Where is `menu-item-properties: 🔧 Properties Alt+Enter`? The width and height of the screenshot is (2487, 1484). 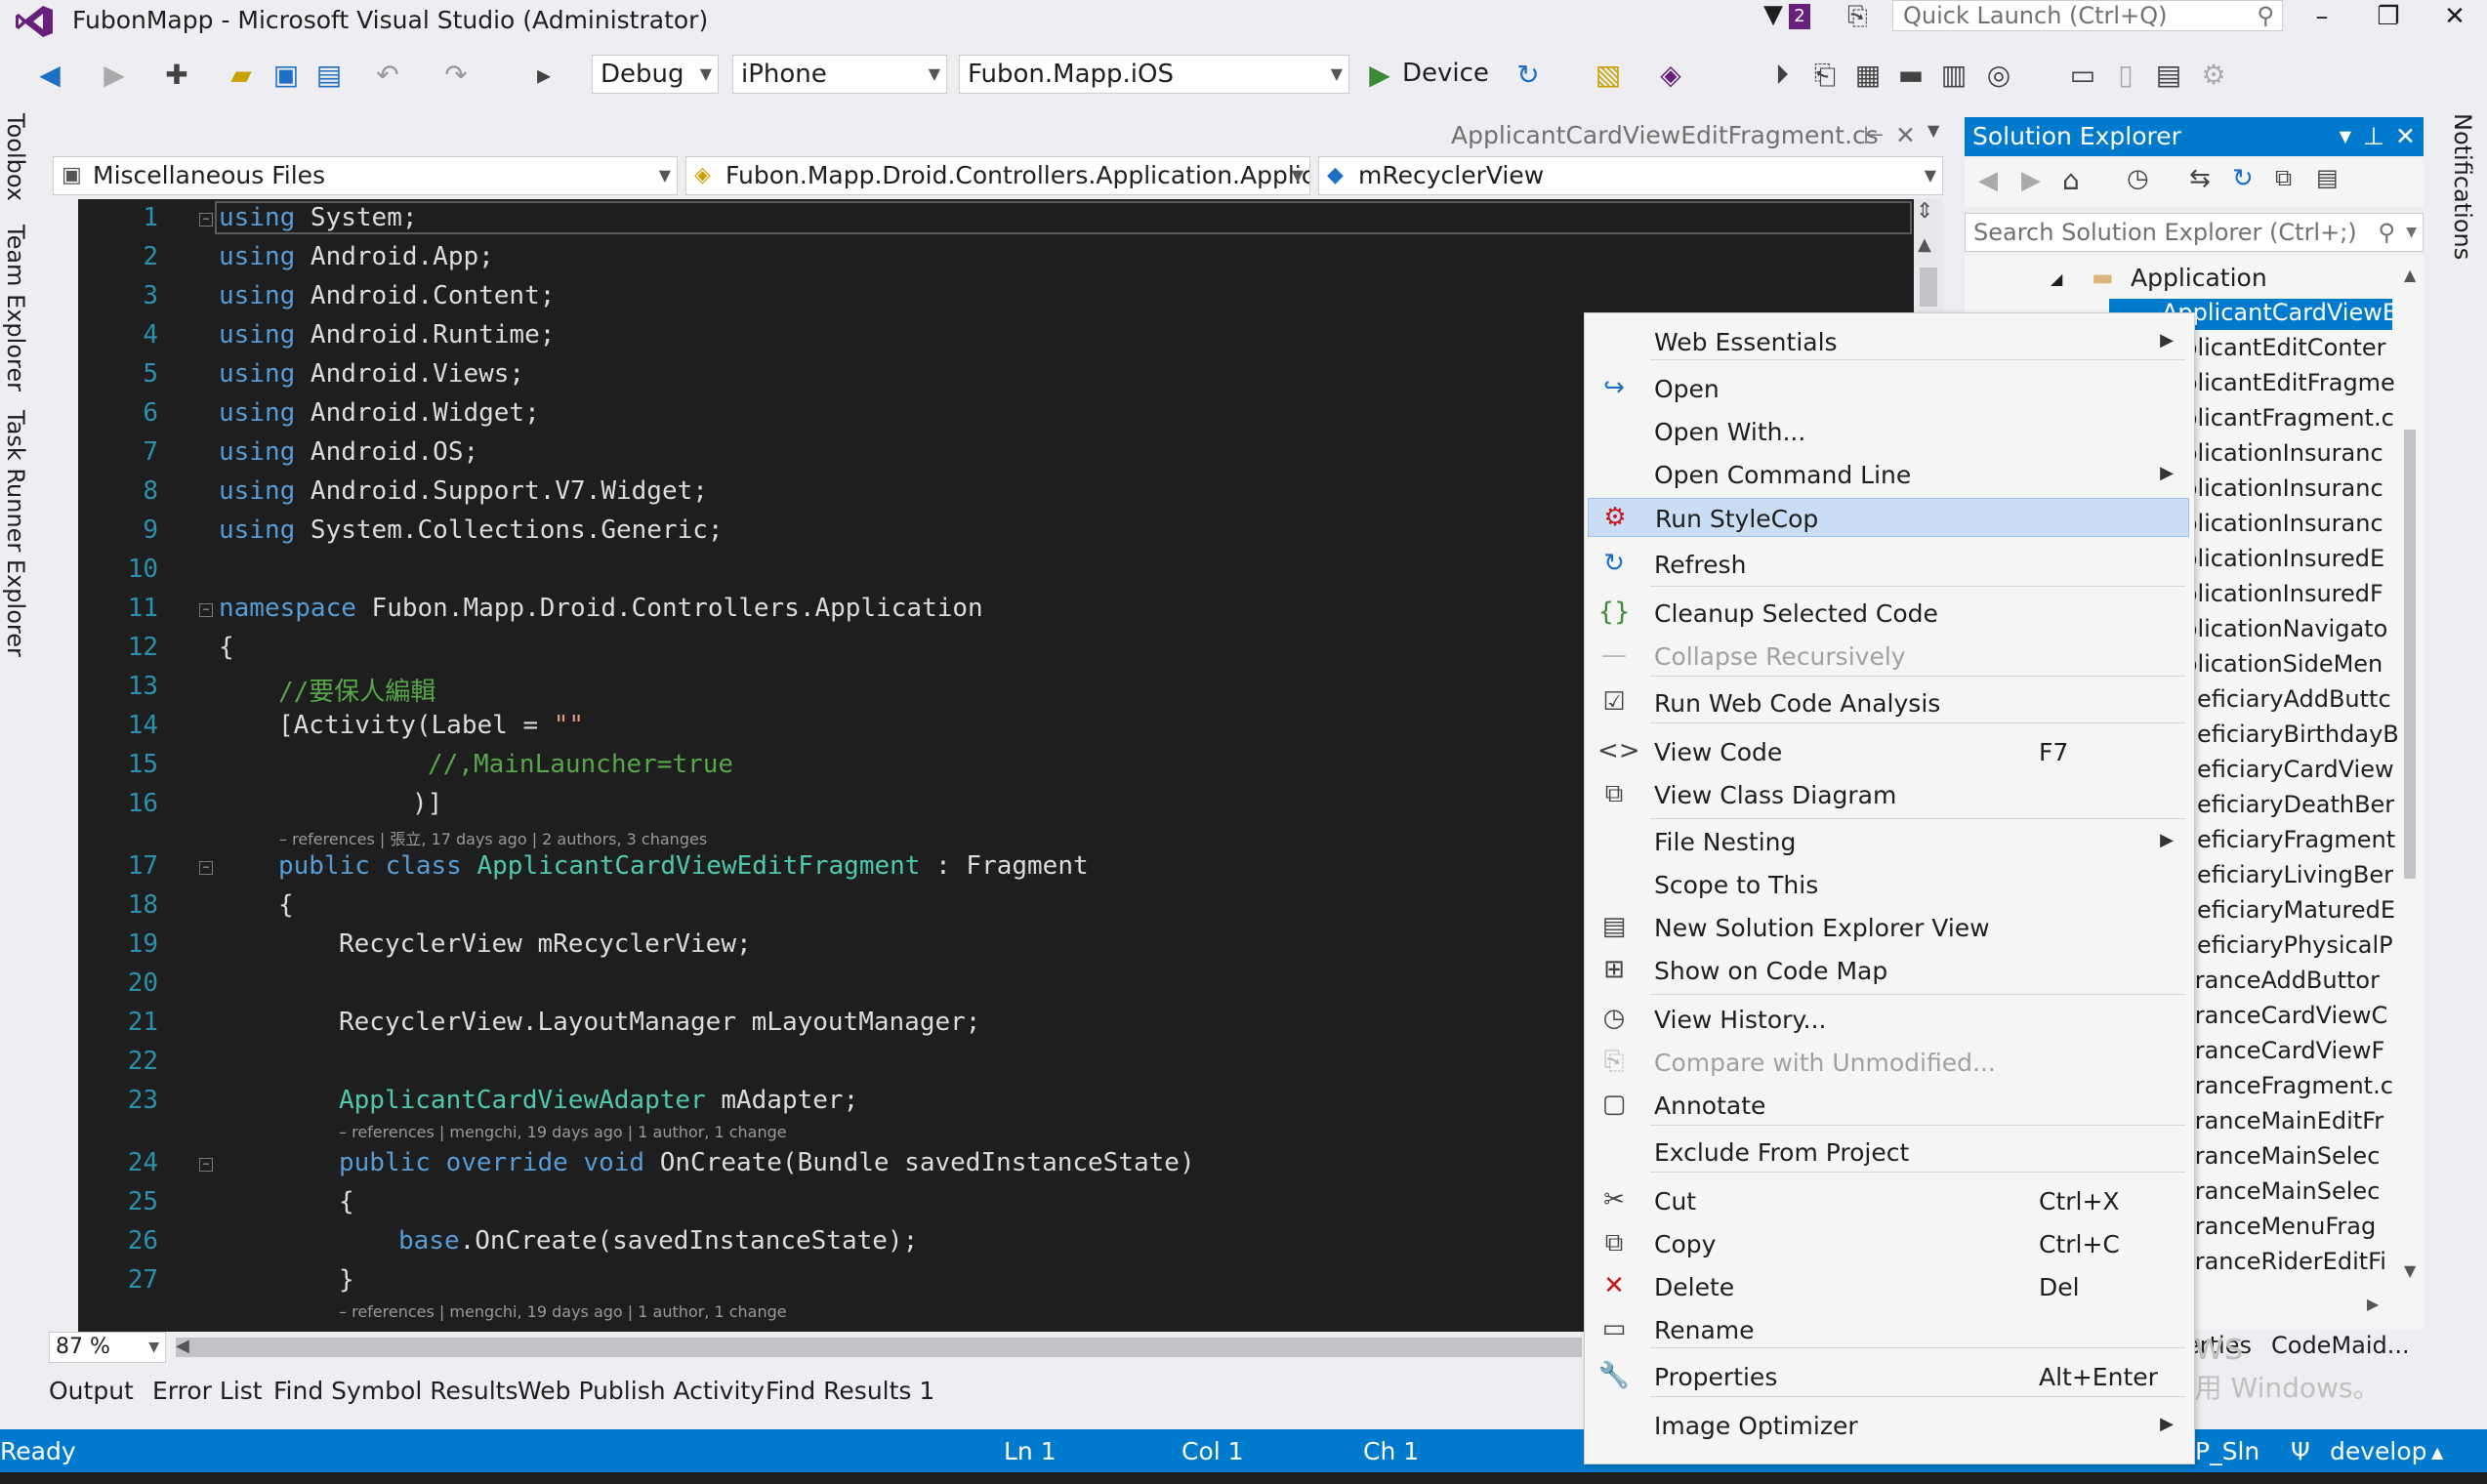 menu-item-properties: 🔧 Properties Alt+Enter is located at coordinates (1888, 1377).